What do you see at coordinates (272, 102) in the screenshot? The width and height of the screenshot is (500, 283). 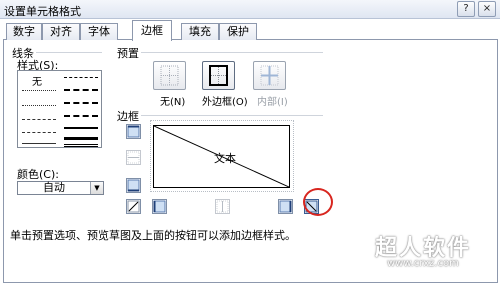 I see `preset-inside-label: 内部(I)` at bounding box center [272, 102].